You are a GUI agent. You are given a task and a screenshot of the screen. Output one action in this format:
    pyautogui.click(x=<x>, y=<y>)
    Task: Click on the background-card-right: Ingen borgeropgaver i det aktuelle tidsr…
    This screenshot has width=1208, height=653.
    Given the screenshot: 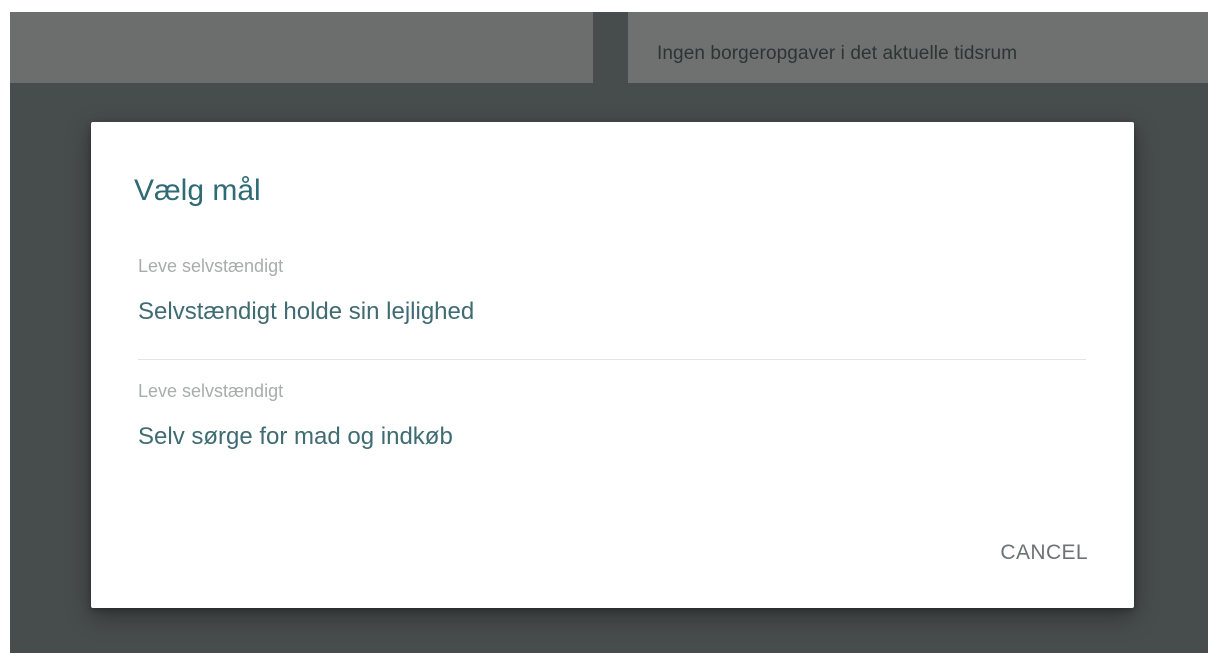 What is the action you would take?
    pyautogui.click(x=918, y=47)
    